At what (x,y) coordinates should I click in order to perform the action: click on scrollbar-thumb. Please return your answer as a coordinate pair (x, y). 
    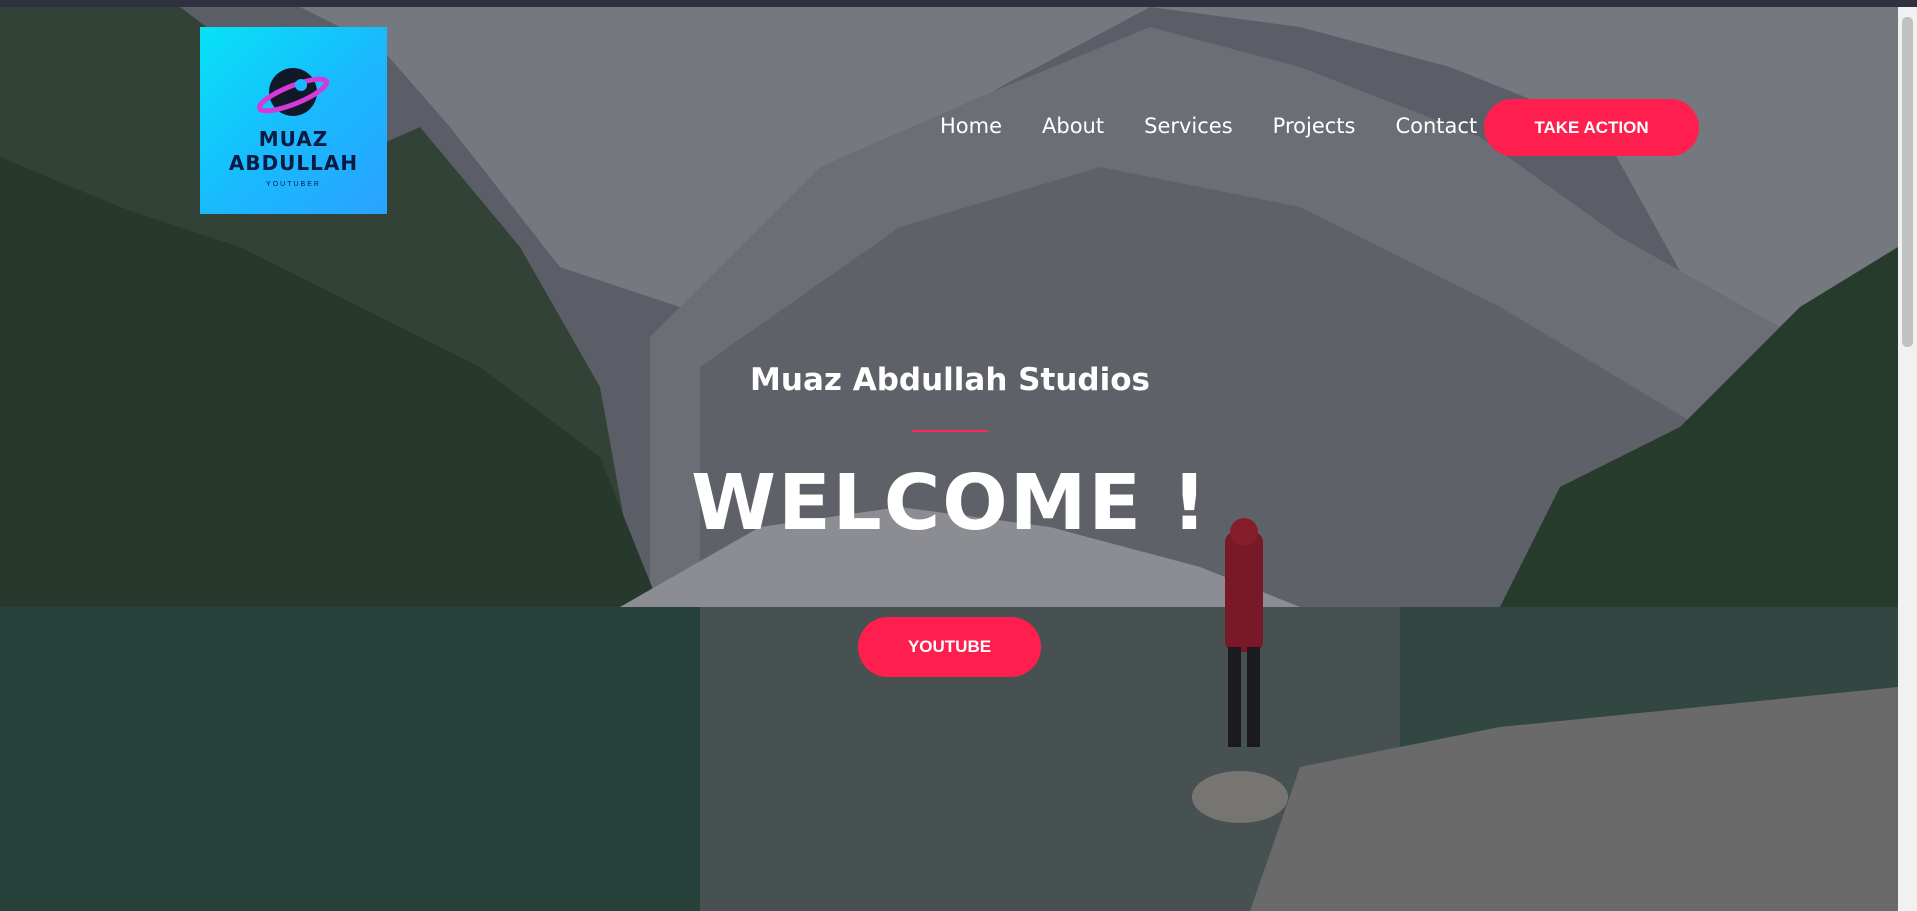
    Looking at the image, I should click on (1907, 182).